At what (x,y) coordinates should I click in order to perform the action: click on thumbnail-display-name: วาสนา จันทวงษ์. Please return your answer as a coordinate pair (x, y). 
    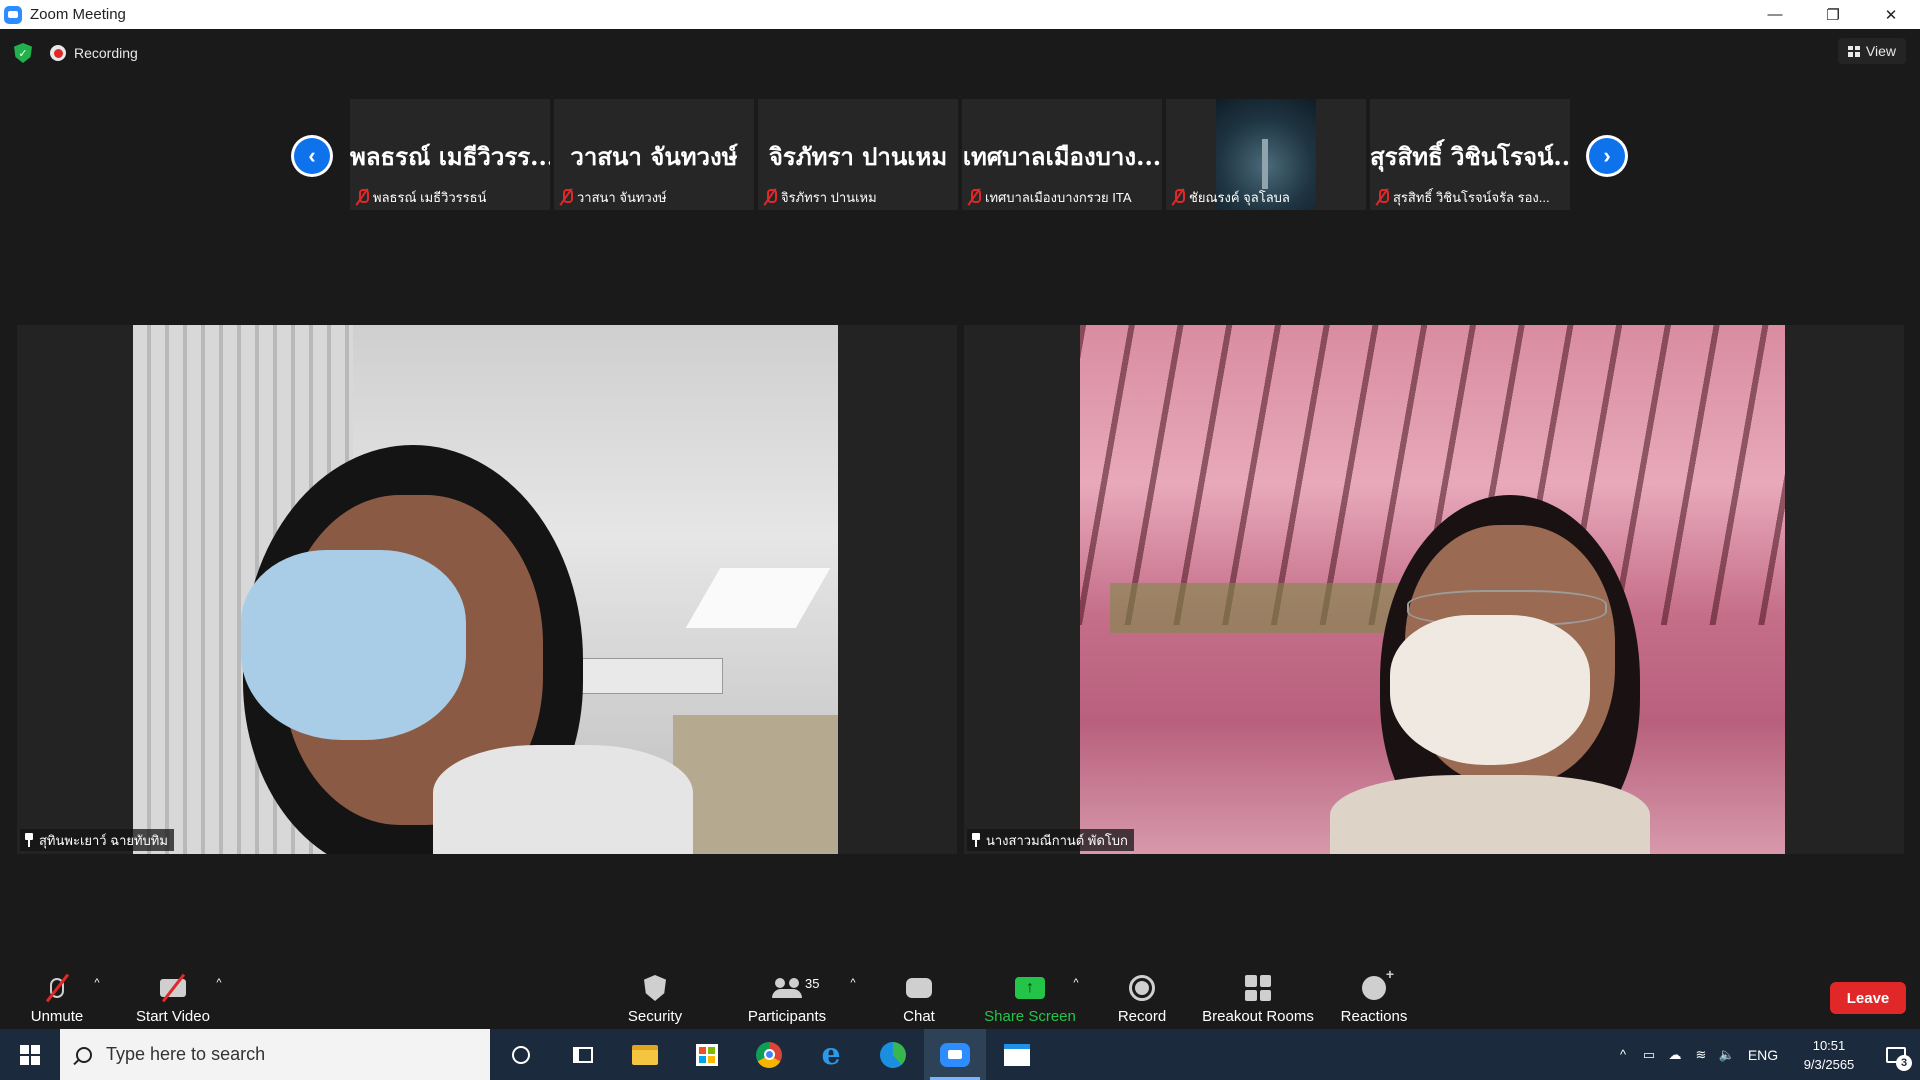
    Looking at the image, I should click on (654, 156).